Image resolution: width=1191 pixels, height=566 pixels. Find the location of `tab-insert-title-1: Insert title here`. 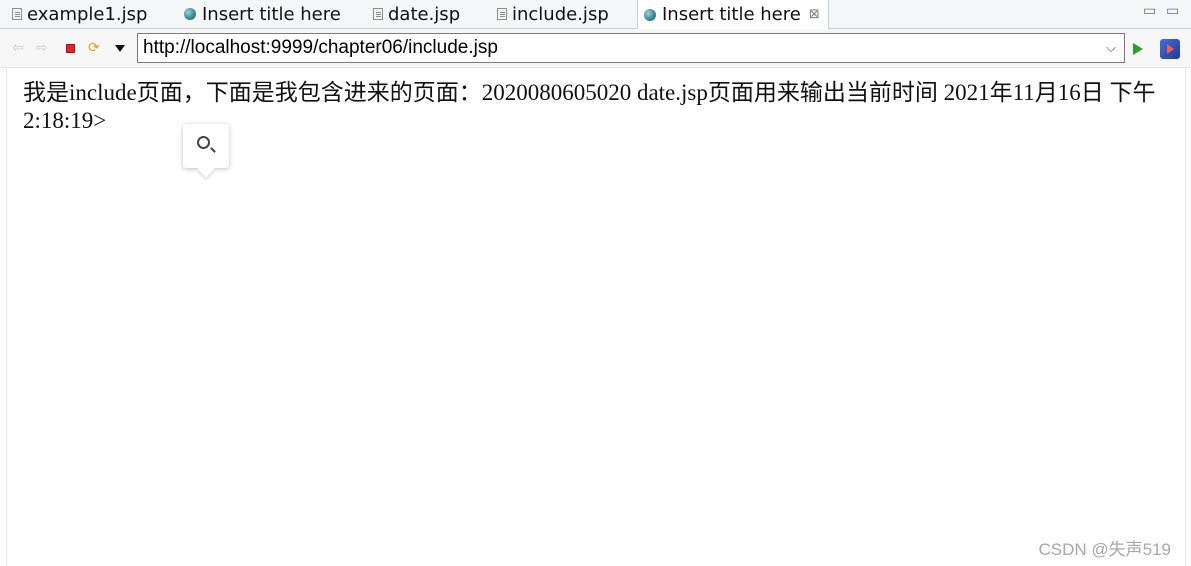

tab-insert-title-1: Insert title here is located at coordinates (262, 14).